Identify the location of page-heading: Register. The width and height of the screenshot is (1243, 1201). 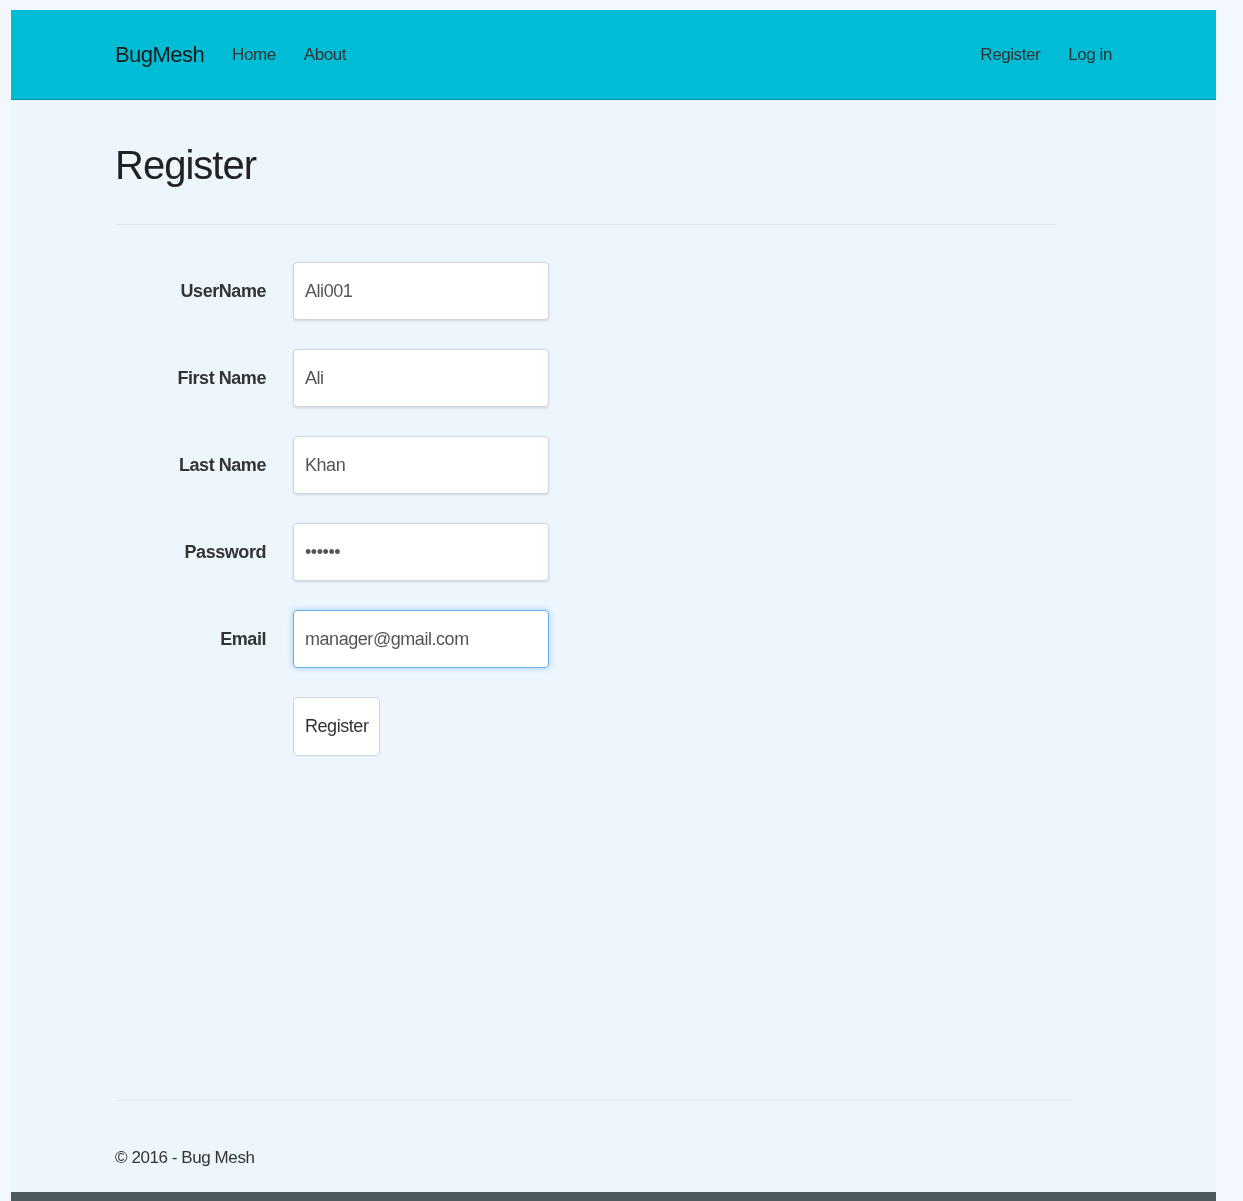
(186, 165).